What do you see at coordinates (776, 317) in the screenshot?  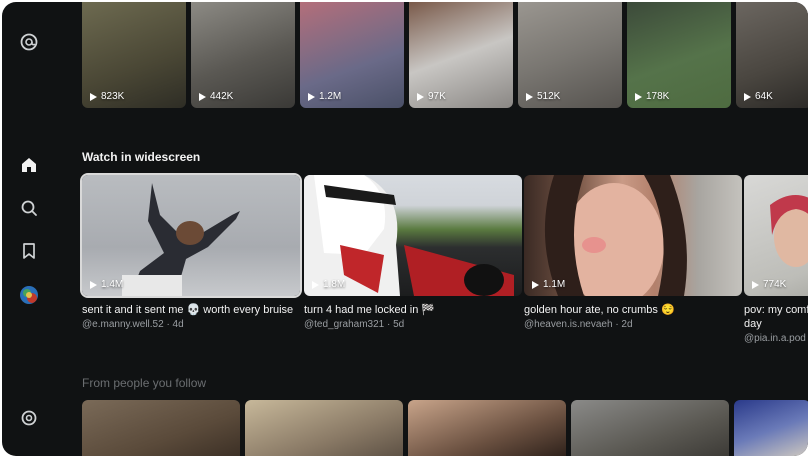 I see `video-caption: pov: my comfoday` at bounding box center [776, 317].